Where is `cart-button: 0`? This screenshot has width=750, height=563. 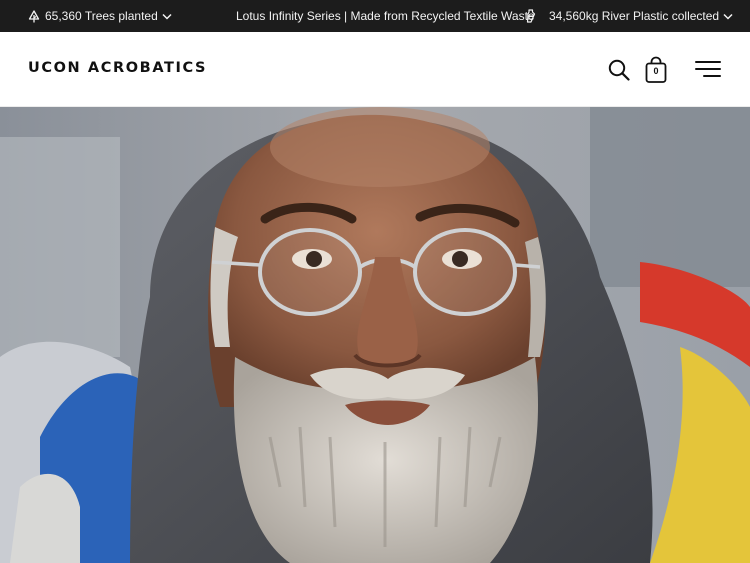
cart-button: 0 is located at coordinates (656, 70).